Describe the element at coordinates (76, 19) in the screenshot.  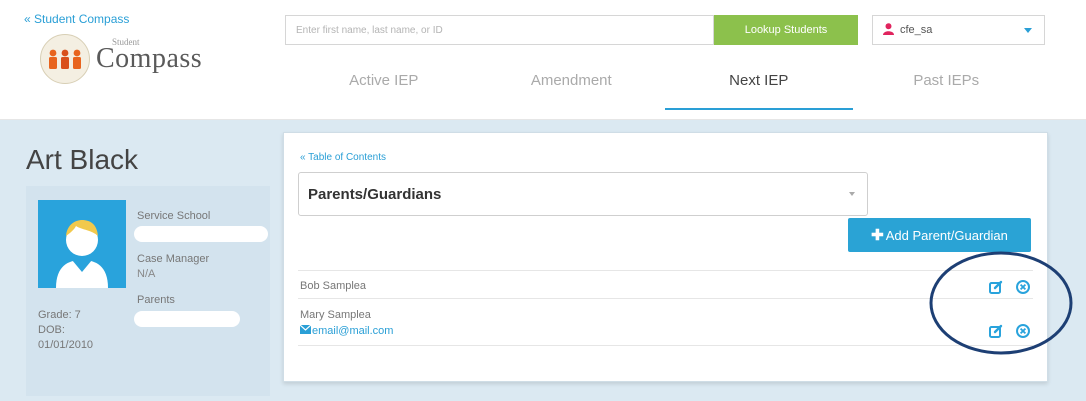
I see `back-to-student-compass-link: « Student Compass` at that location.